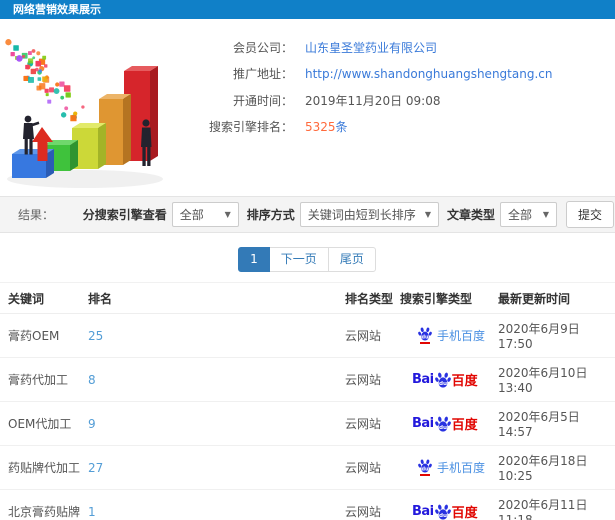  What do you see at coordinates (470, 215) in the screenshot?
I see `article-type-label: 文章类型` at bounding box center [470, 215].